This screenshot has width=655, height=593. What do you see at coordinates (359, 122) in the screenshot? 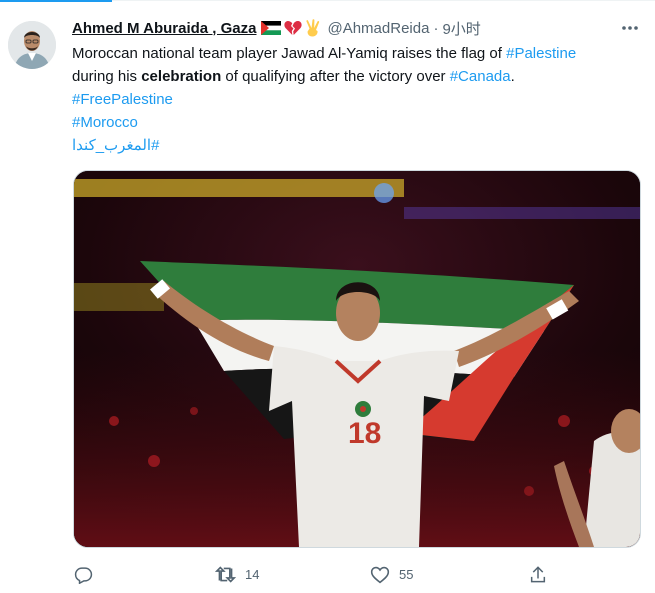
I see `text-line-4: #Morocco` at bounding box center [359, 122].